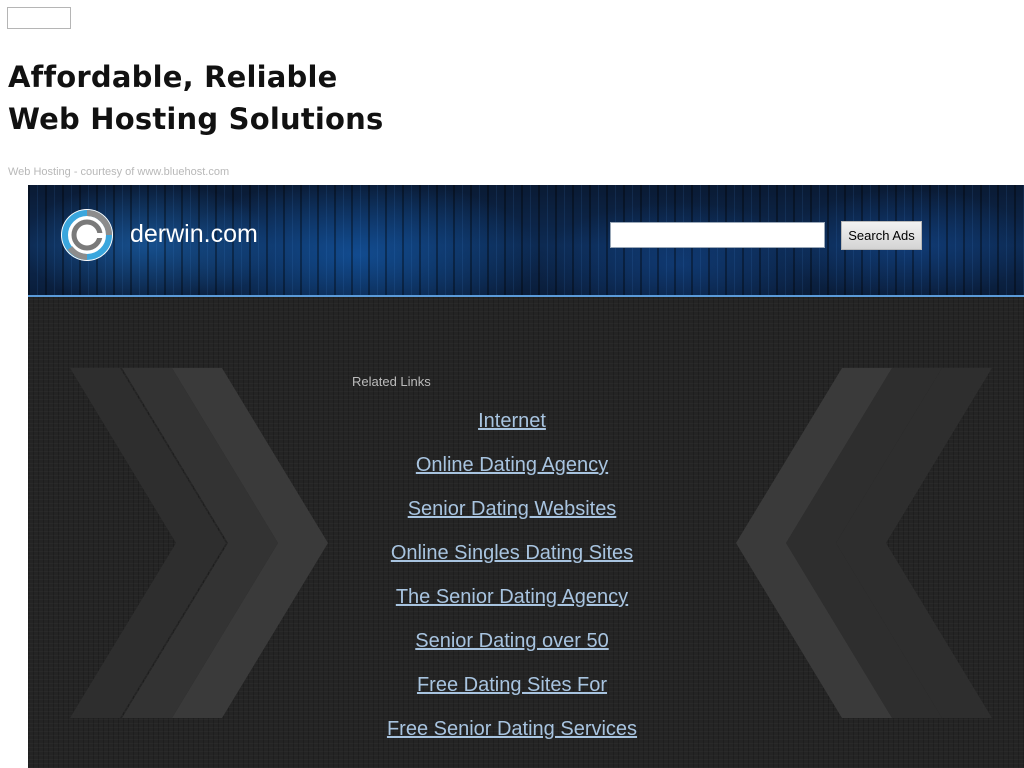 This screenshot has width=1024, height=768. What do you see at coordinates (391, 381) in the screenshot?
I see `related-links-heading: Related Links` at bounding box center [391, 381].